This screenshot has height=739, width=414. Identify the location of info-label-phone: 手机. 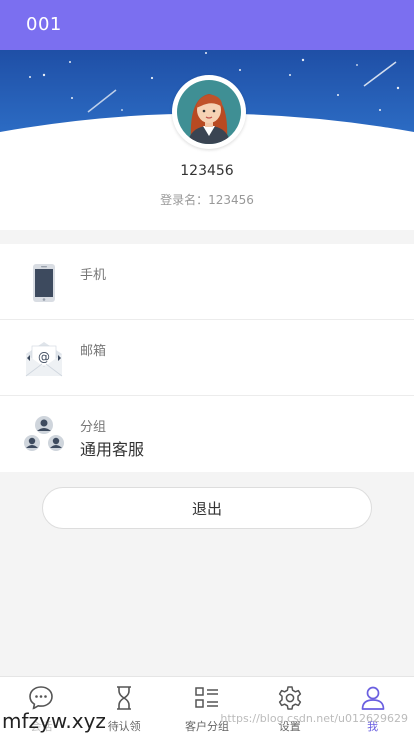
(93, 275).